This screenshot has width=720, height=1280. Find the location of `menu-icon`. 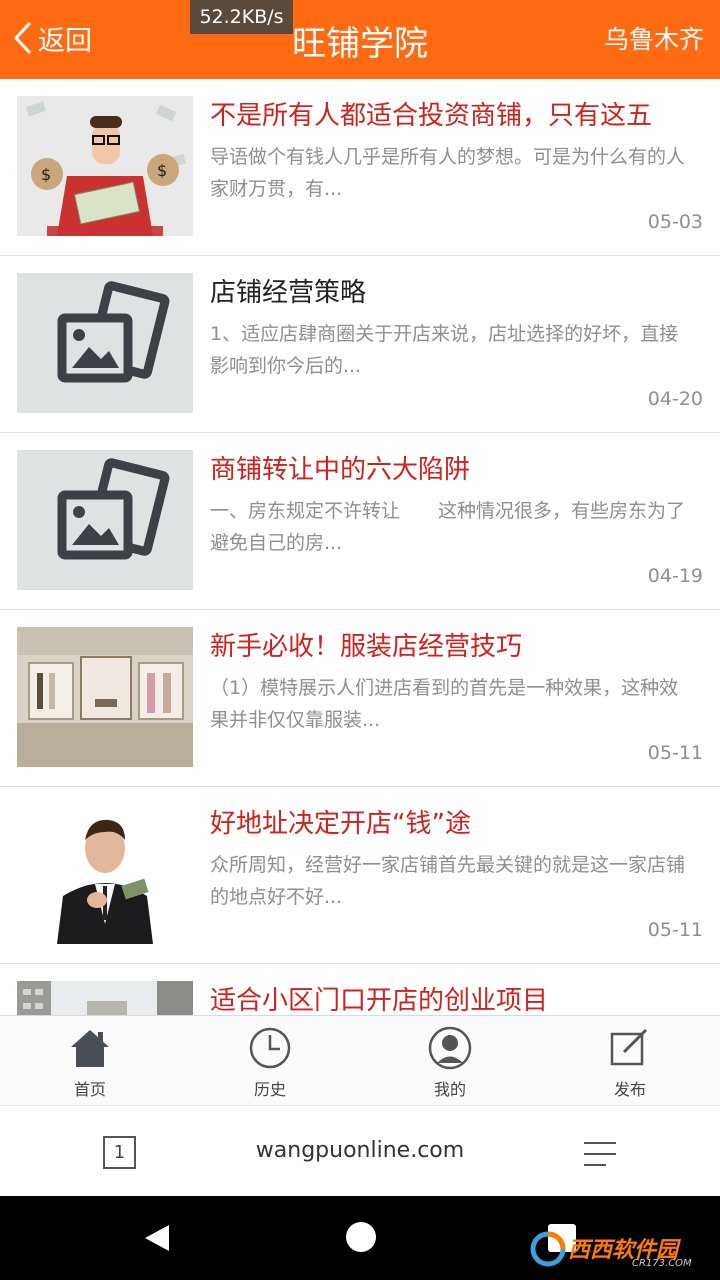

menu-icon is located at coordinates (600, 1154).